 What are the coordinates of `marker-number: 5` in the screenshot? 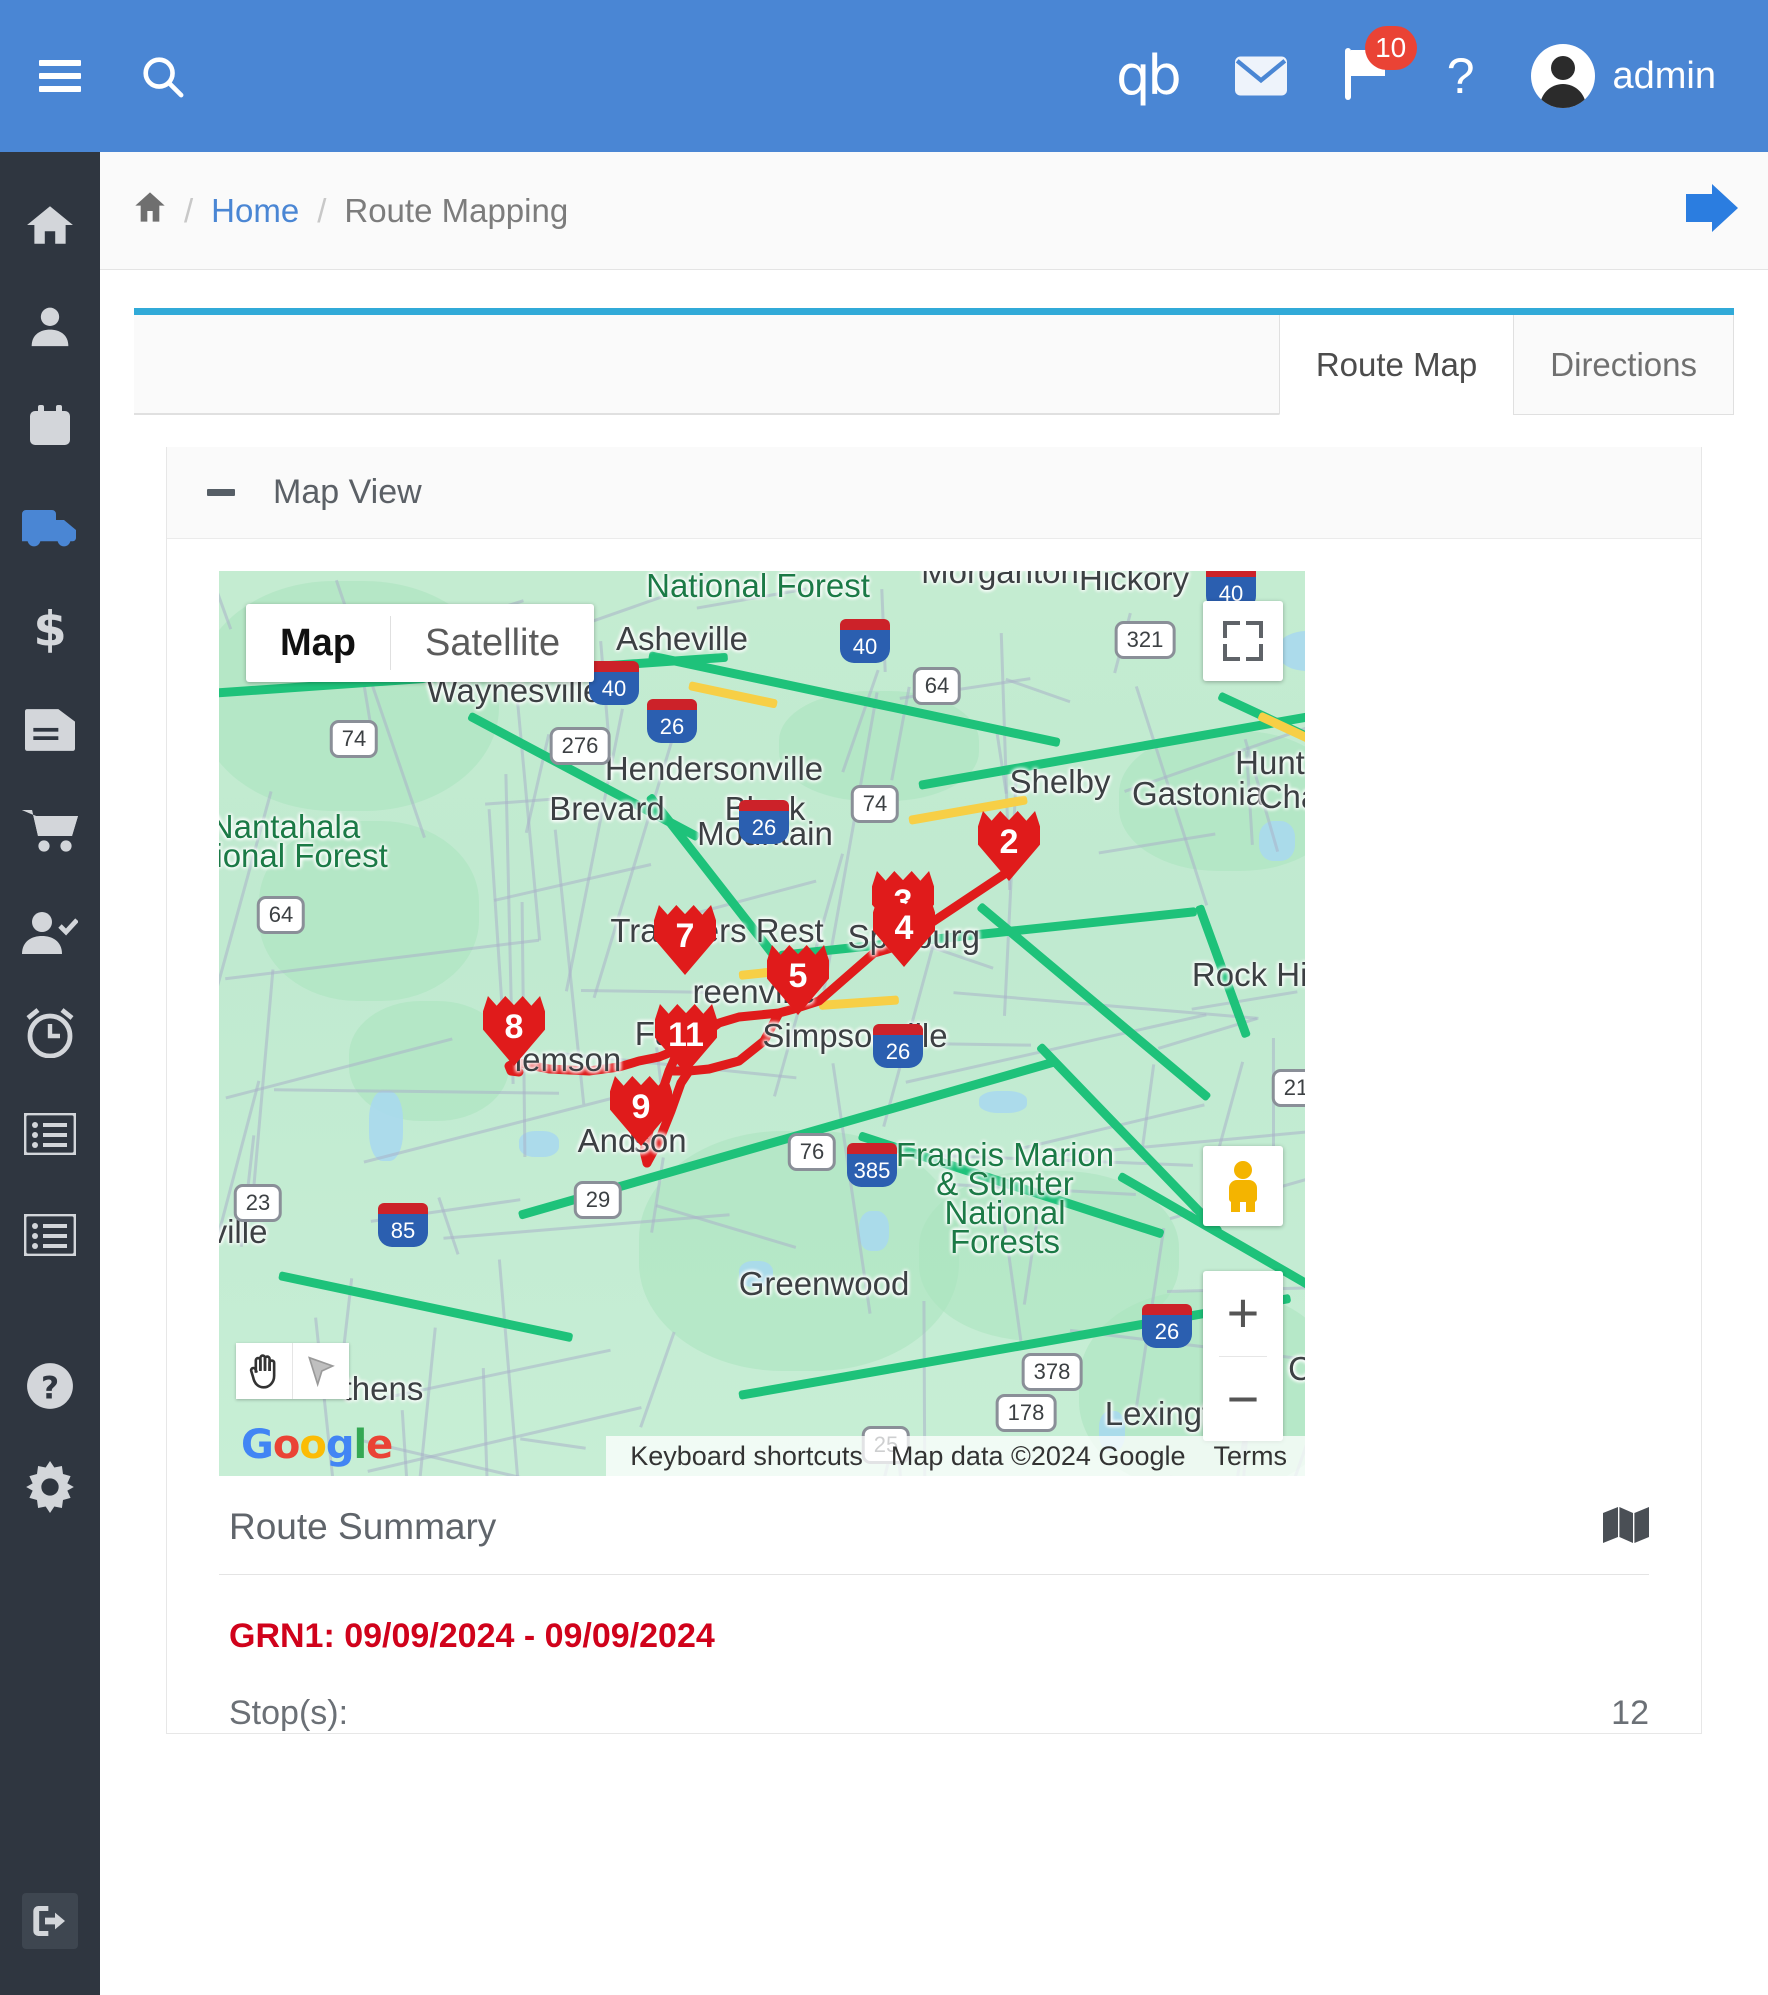 It's located at (798, 976).